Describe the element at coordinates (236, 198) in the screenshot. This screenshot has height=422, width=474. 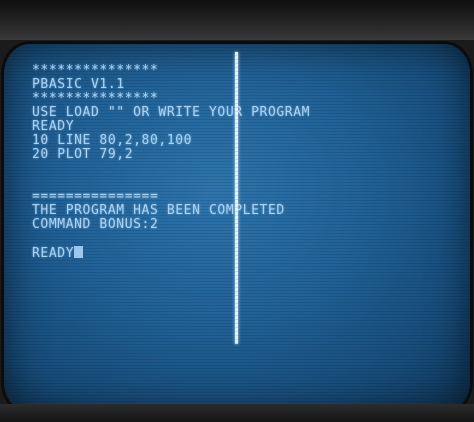
I see `plotted-vertical-line` at that location.